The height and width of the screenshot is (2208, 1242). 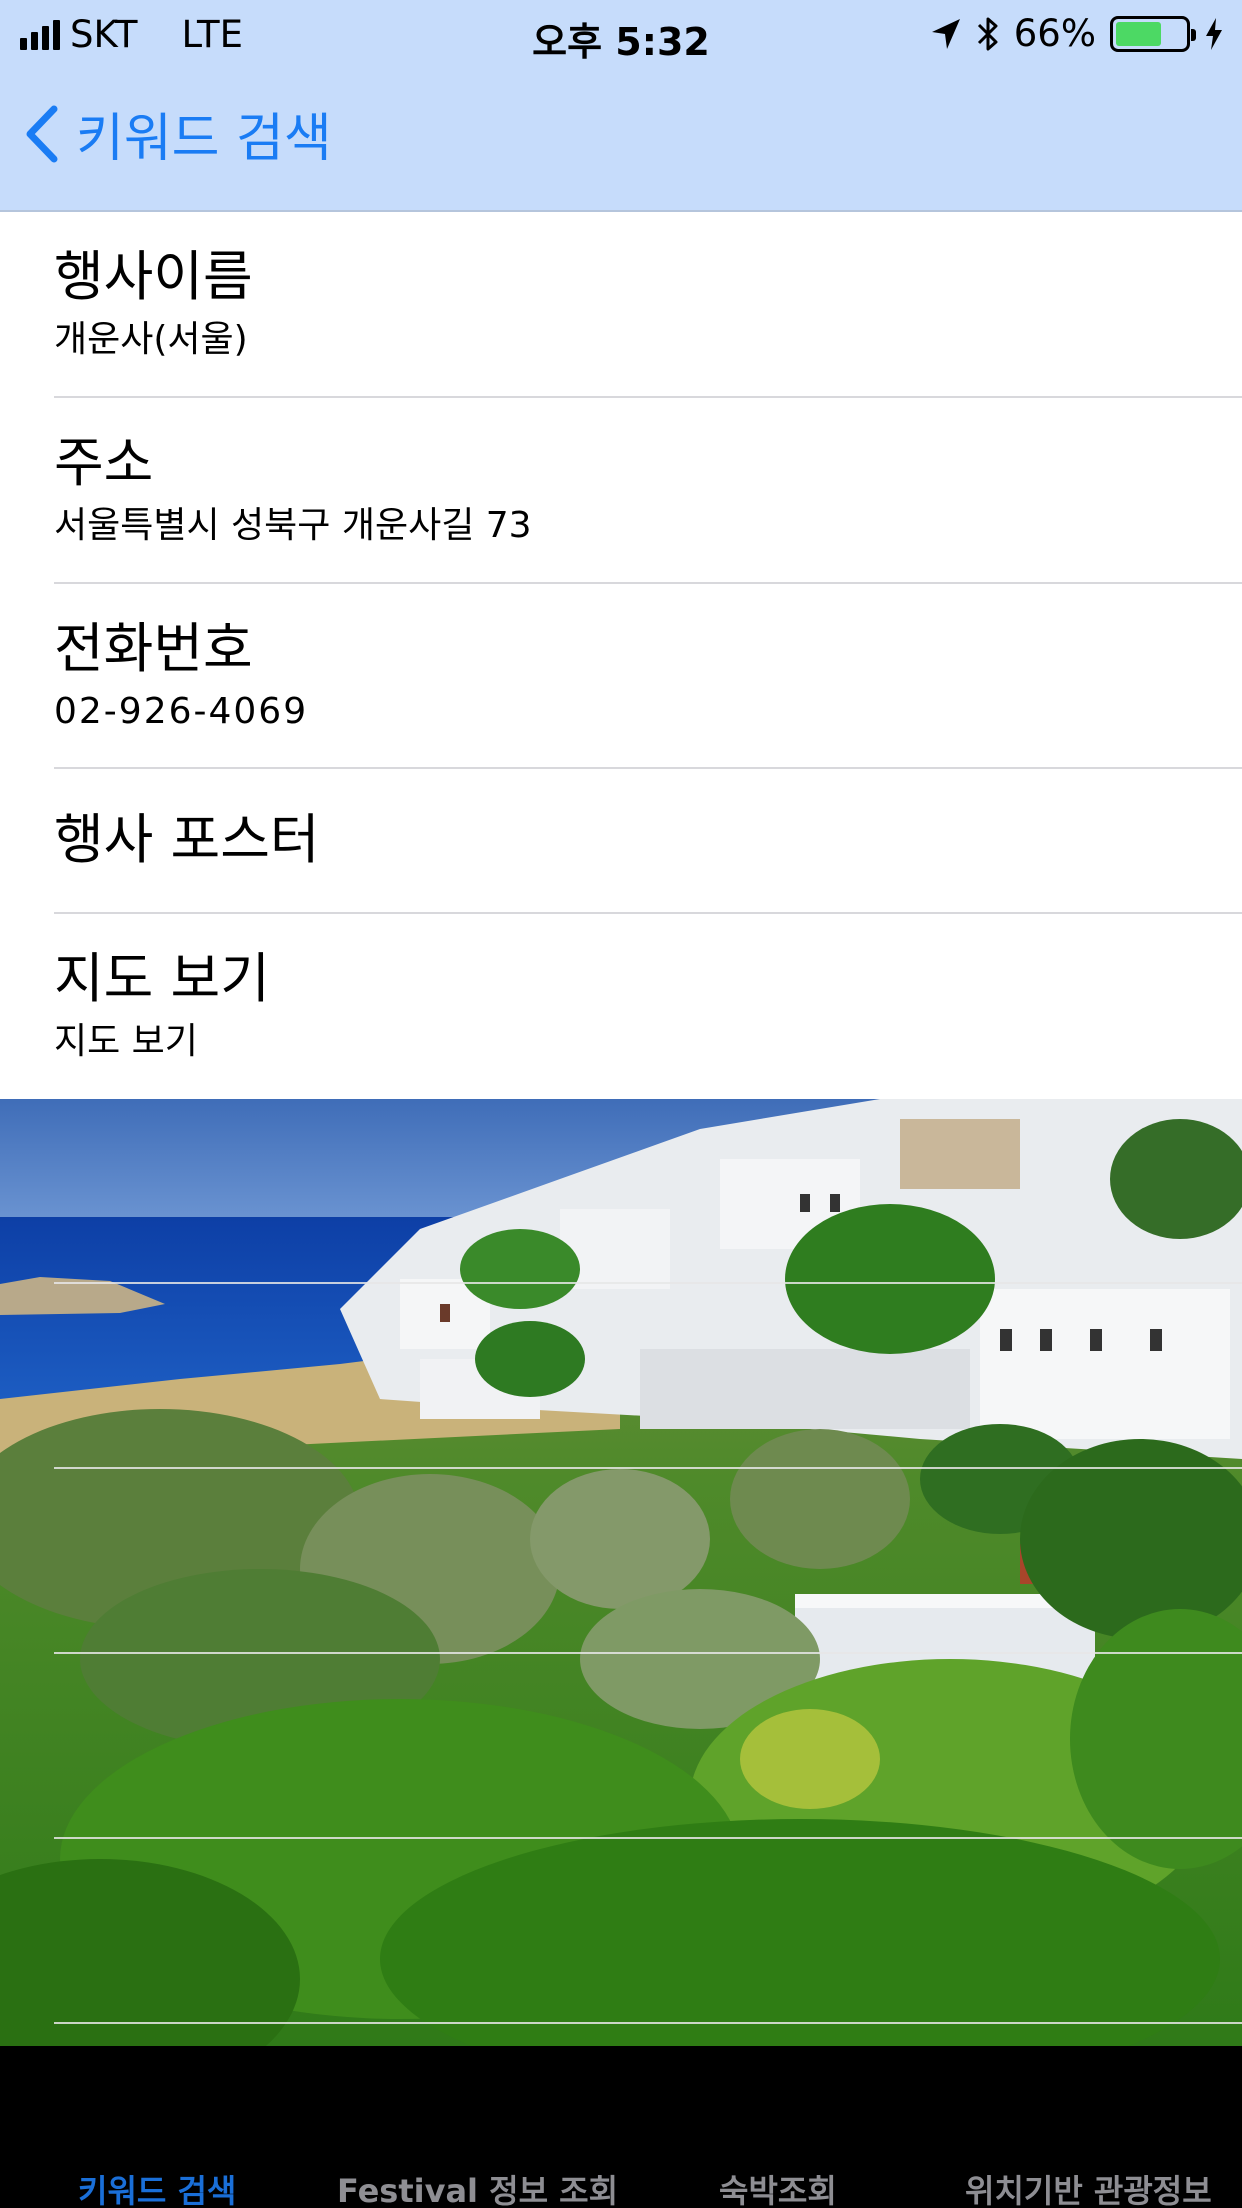 What do you see at coordinates (42, 133) in the screenshot?
I see `chevron-left-icon` at bounding box center [42, 133].